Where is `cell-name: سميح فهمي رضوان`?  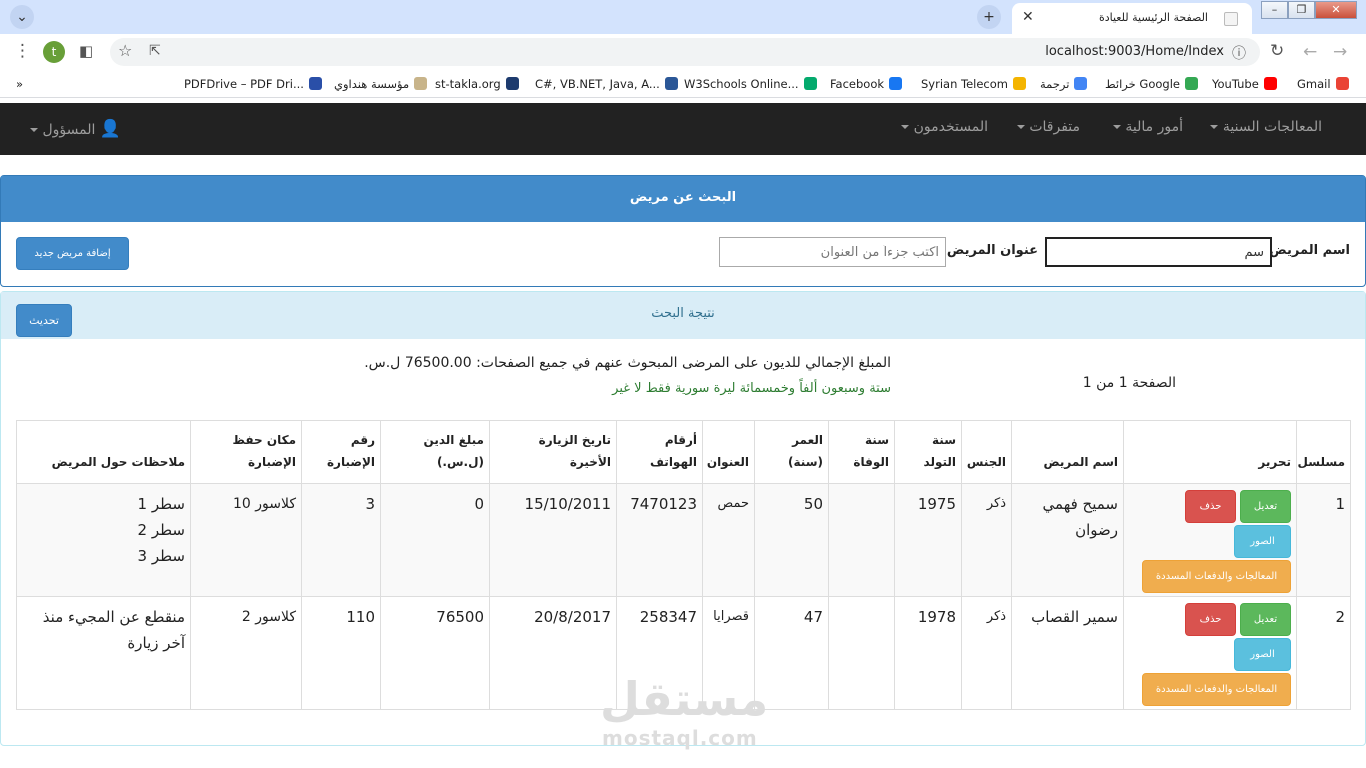 cell-name: سميح فهمي رضوان is located at coordinates (1067, 540).